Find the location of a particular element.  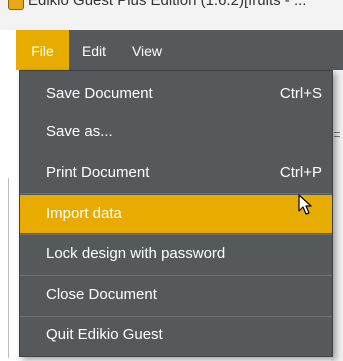

background-divider is located at coordinates (8, 268).